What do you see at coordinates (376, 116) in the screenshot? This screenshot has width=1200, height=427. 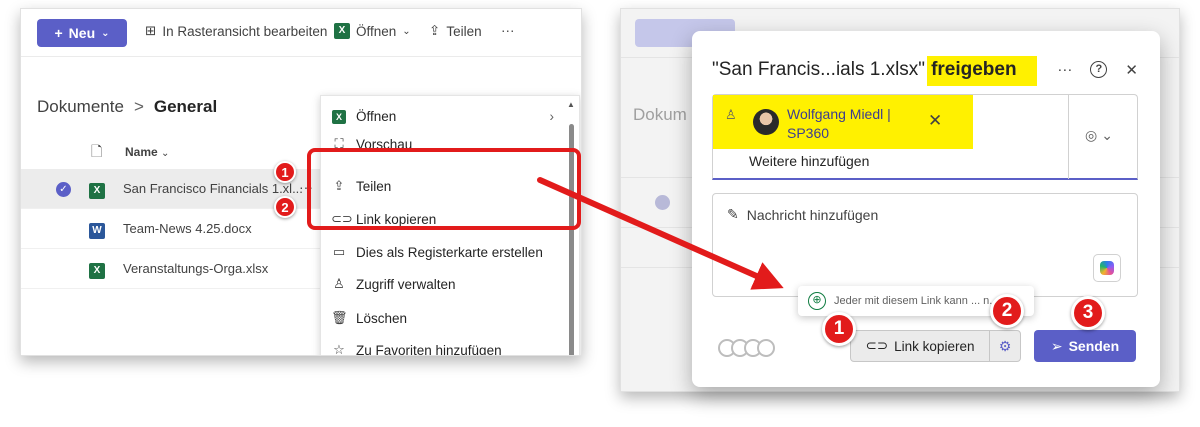 I see `menu-item-label: Öffnen` at bounding box center [376, 116].